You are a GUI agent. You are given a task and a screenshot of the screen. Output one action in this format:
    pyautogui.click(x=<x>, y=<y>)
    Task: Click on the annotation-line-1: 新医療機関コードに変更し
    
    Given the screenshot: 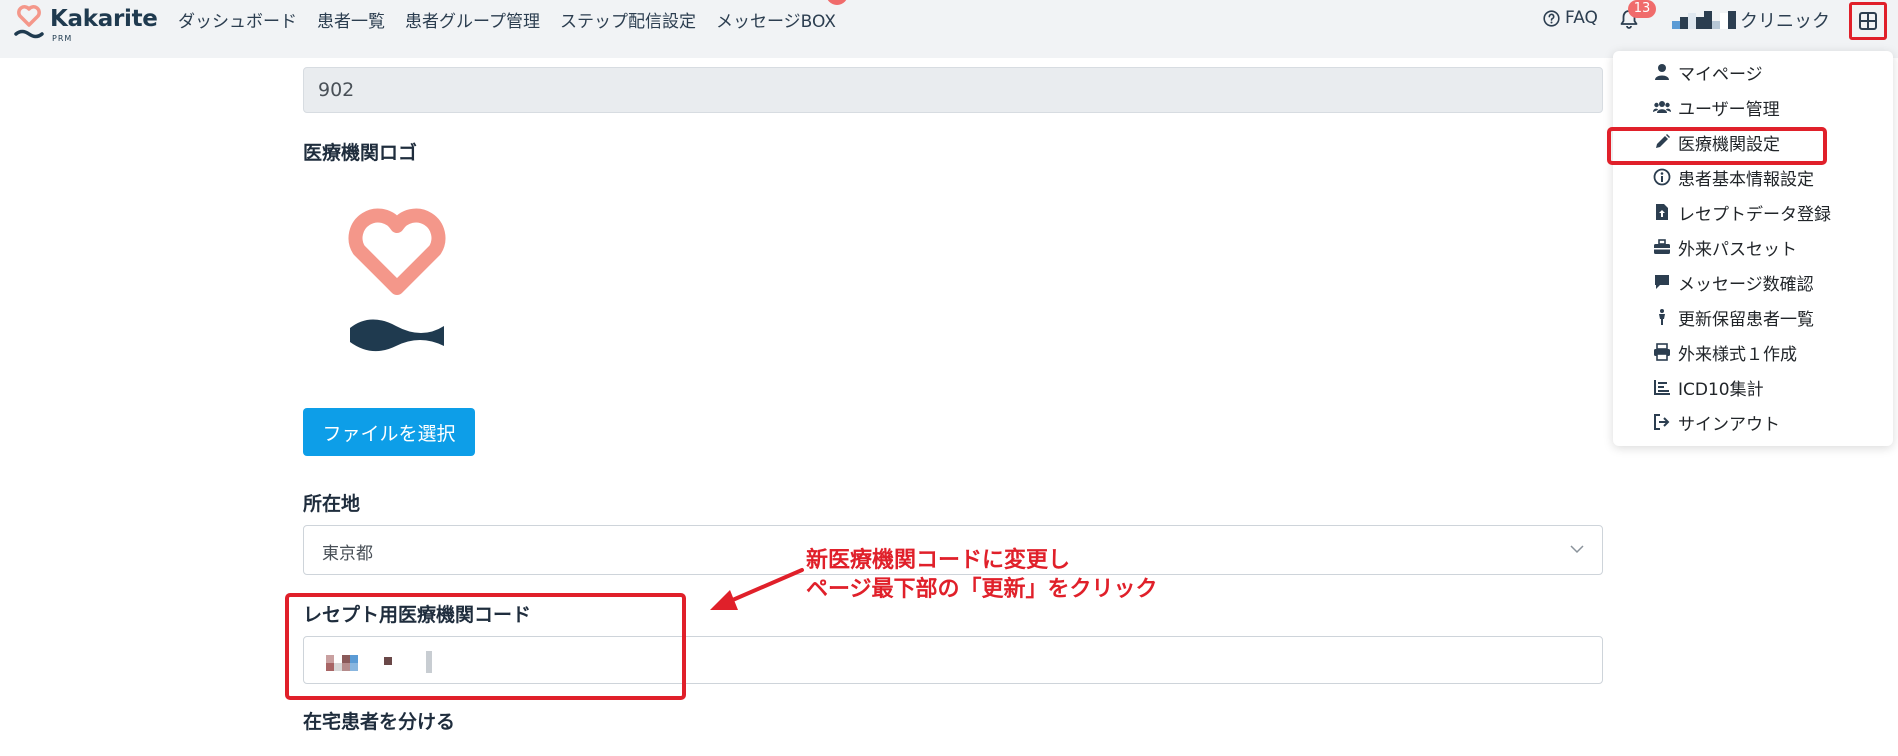 What is the action you would take?
    pyautogui.click(x=938, y=560)
    